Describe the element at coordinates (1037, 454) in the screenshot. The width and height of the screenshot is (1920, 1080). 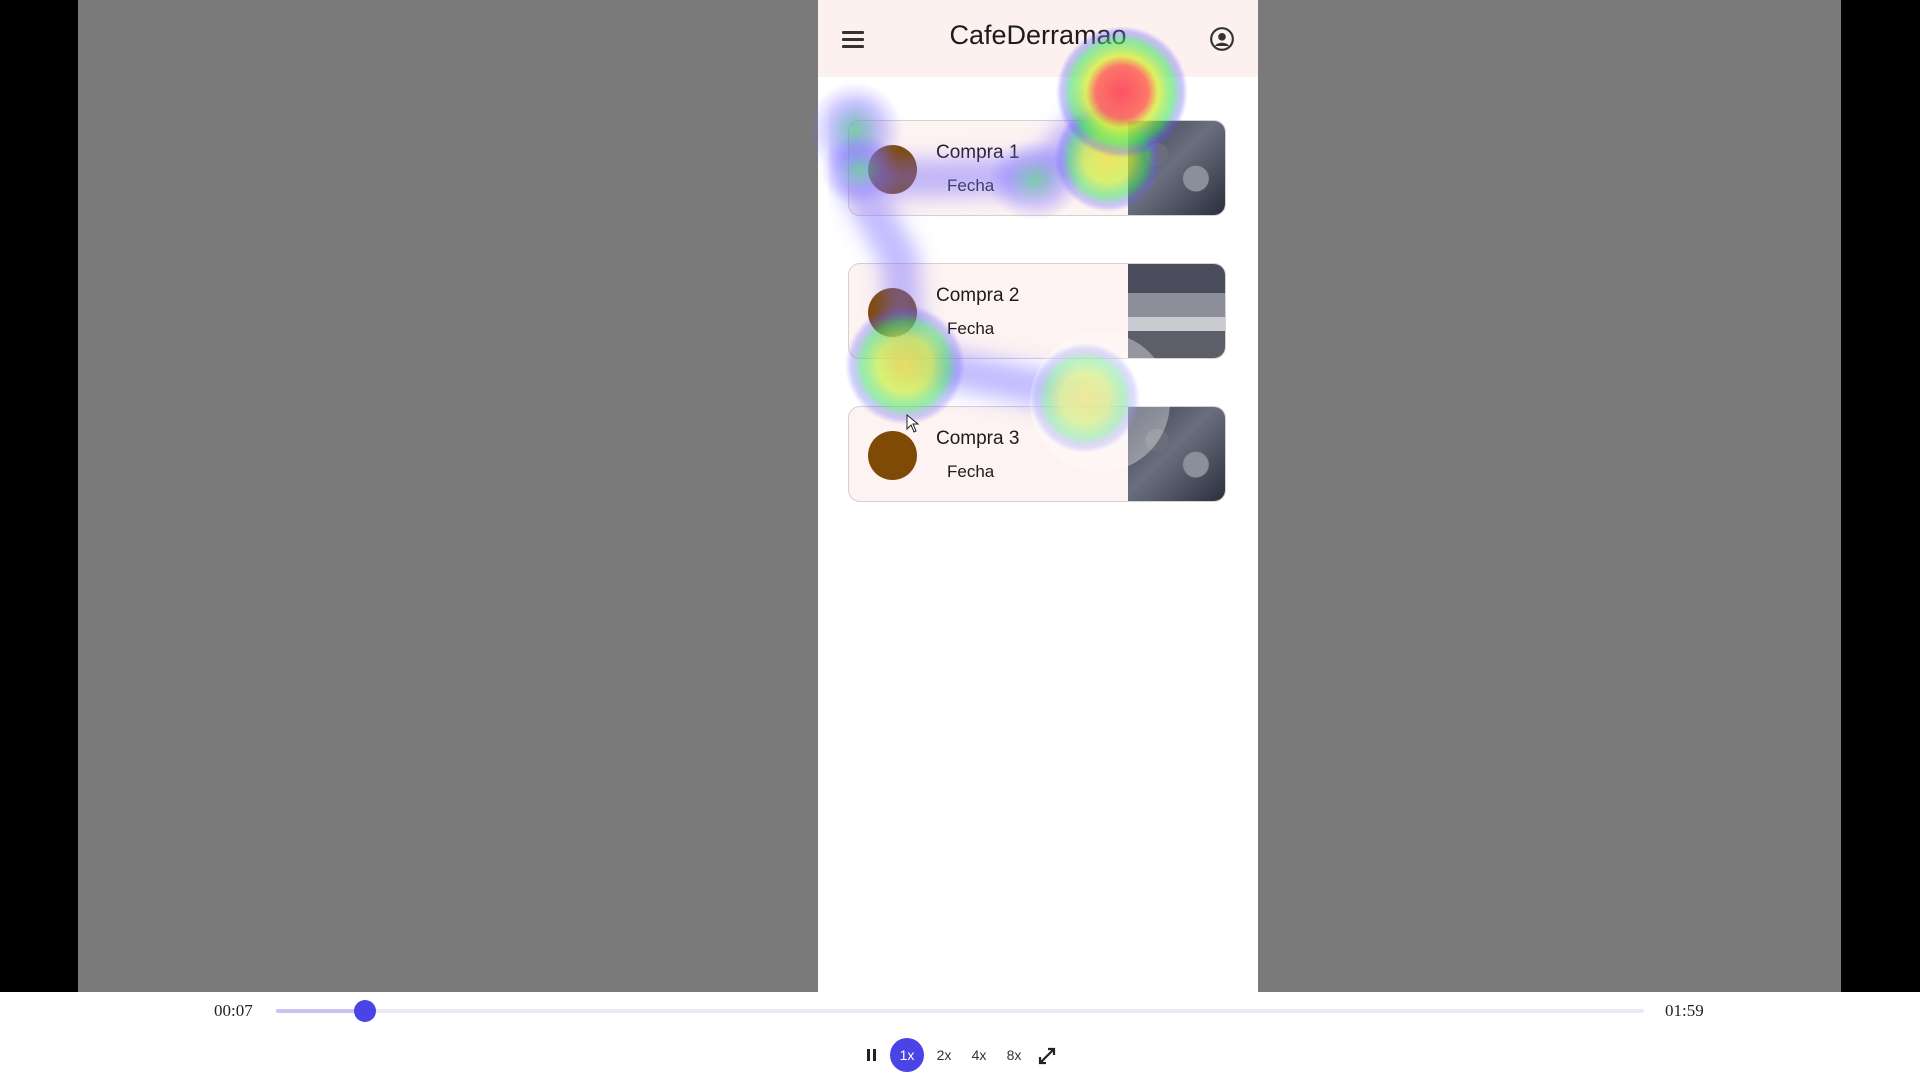
I see `purchase-card: Compra 3 Fecha` at that location.